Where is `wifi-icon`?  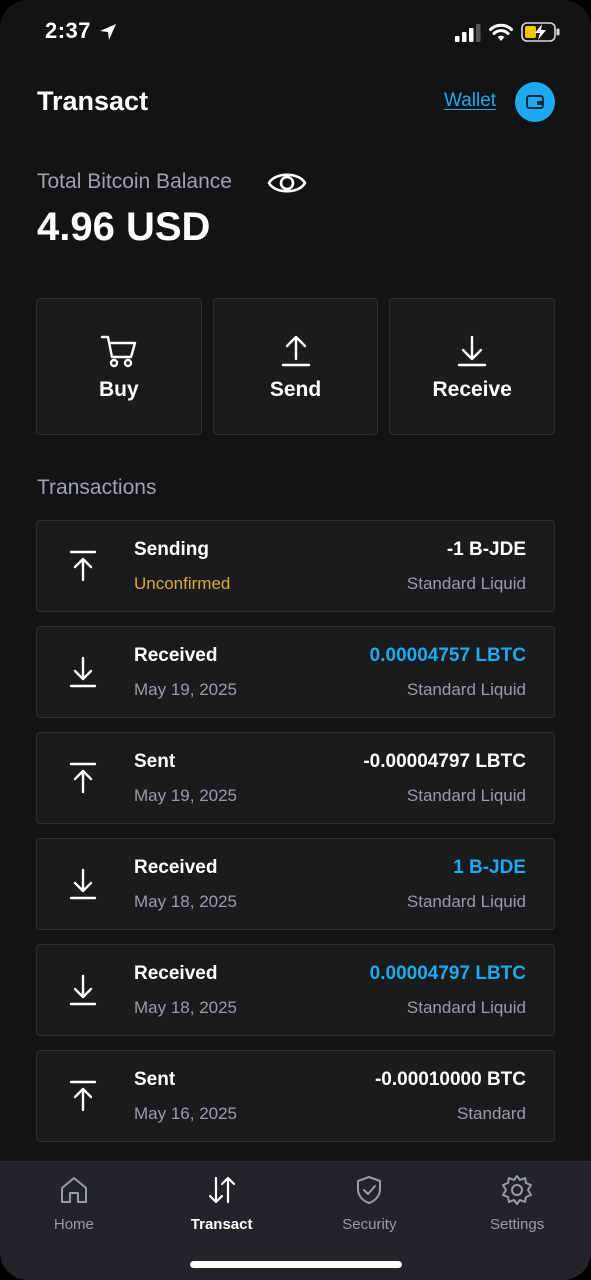 wifi-icon is located at coordinates (501, 32).